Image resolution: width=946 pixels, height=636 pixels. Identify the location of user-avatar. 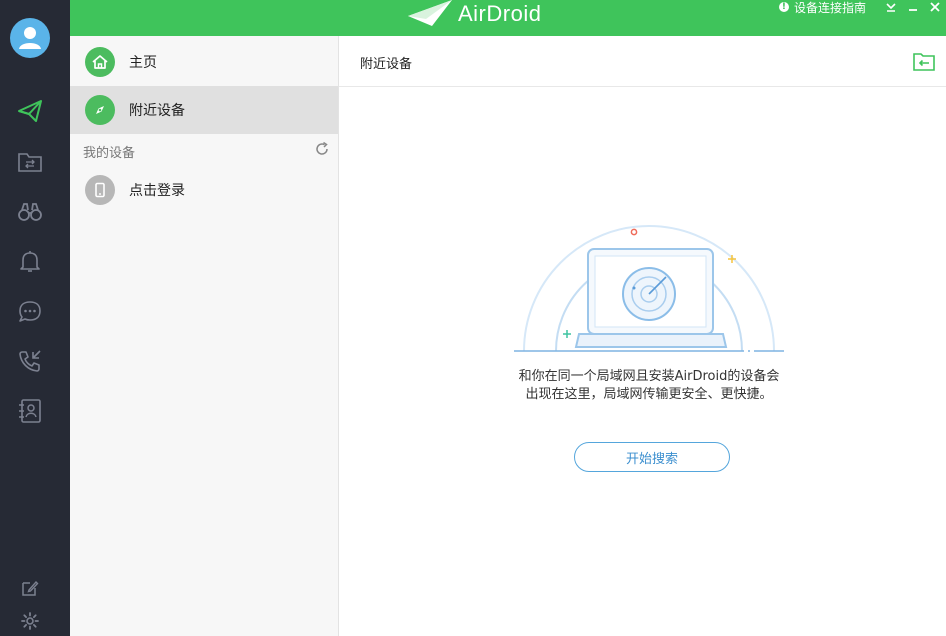
(30, 38).